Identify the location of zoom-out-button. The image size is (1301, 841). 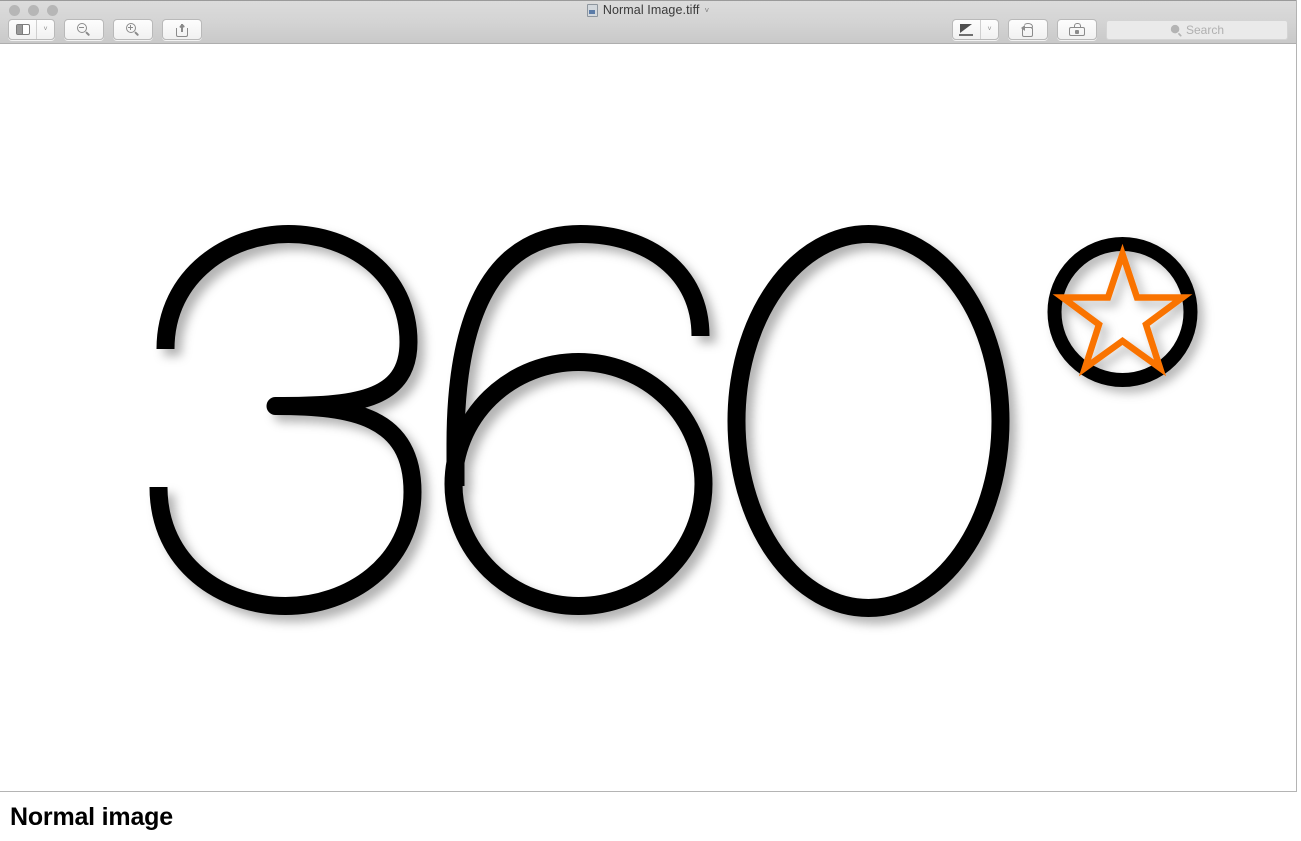
(84, 29).